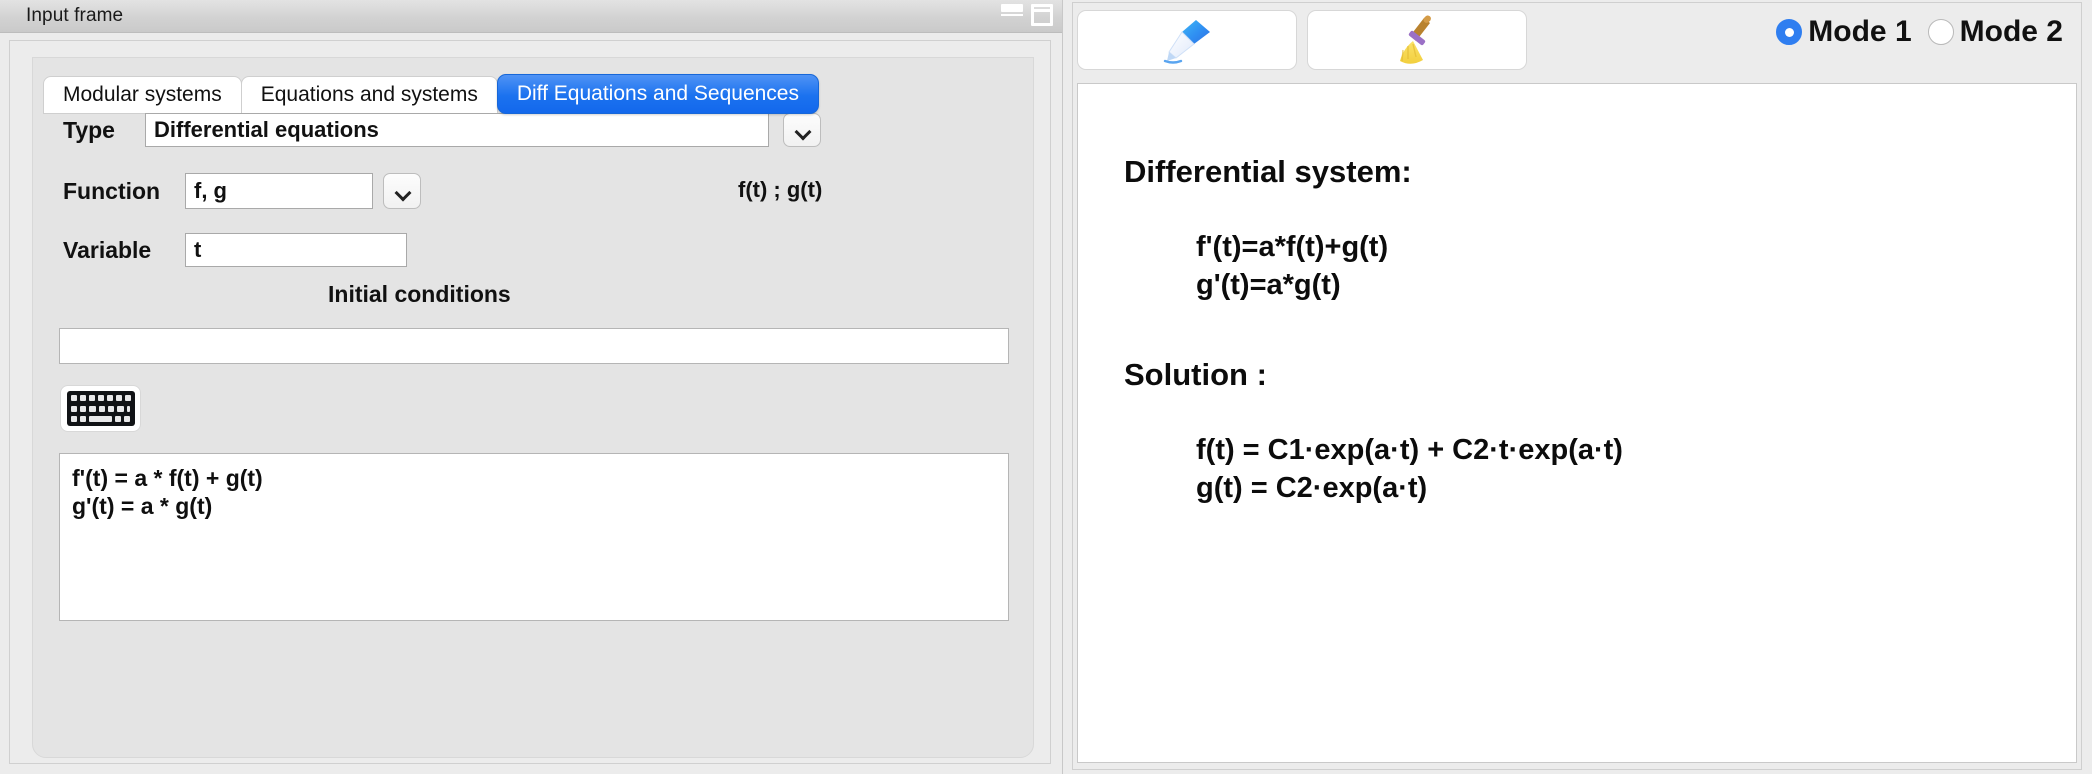  I want to click on keyboard-icon, so click(100, 408).